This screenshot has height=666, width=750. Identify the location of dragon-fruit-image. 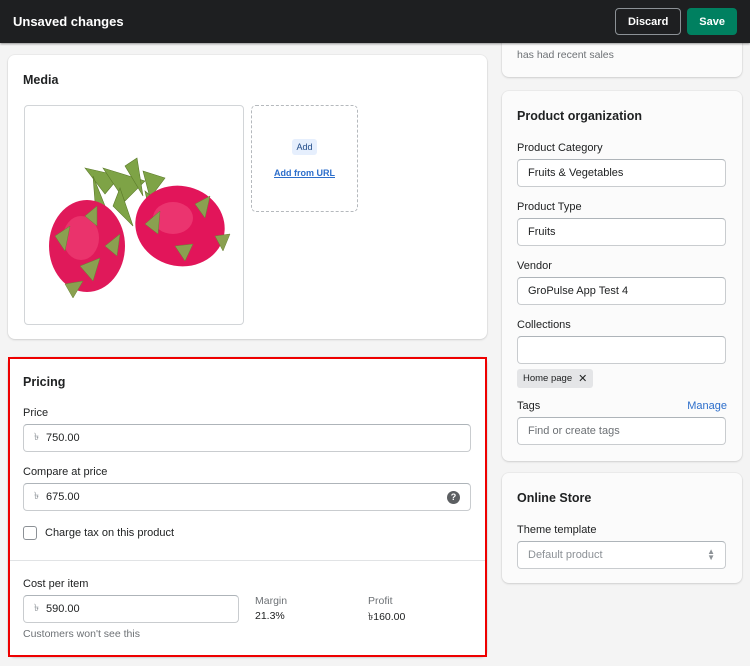
(140, 228).